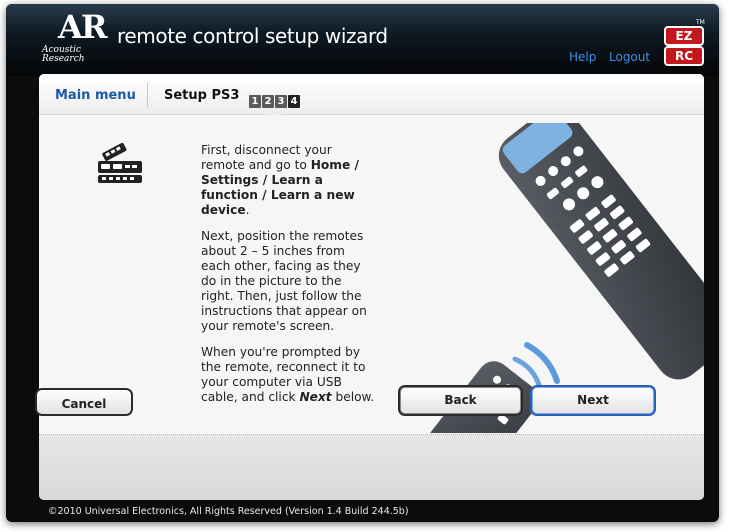 The image size is (730, 532). I want to click on acoustic-research-logo: AR Acoustic Research, so click(73, 36).